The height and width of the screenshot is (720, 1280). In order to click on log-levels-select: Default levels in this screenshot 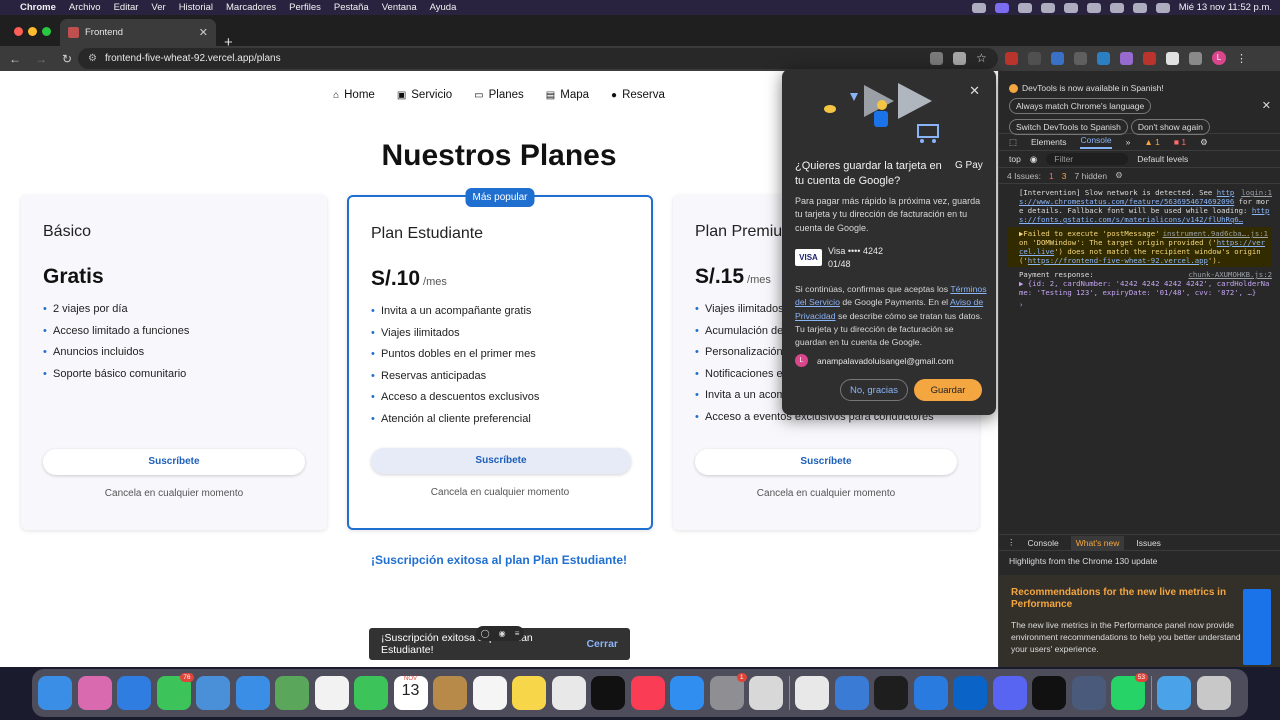, I will do `click(1162, 159)`.